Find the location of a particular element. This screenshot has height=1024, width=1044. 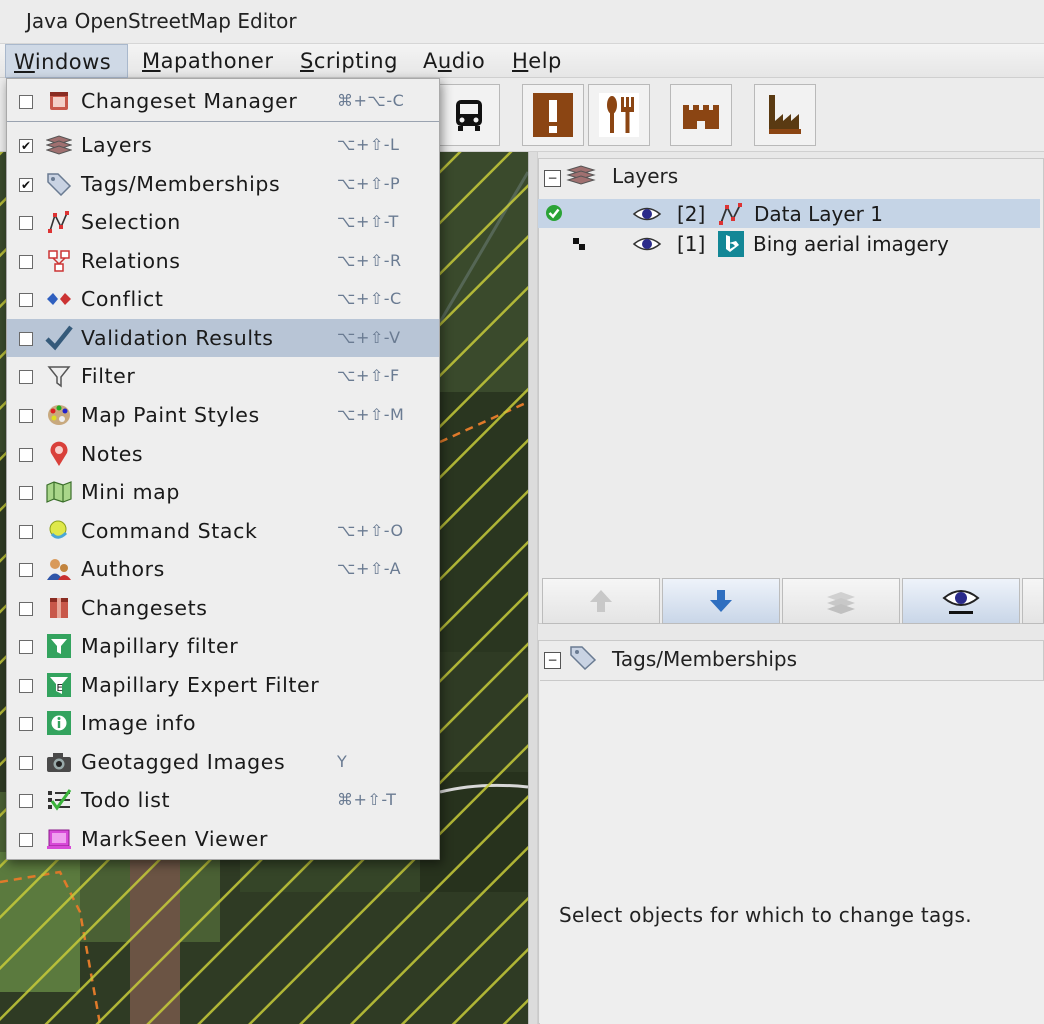

menu-item-image-info: Image info is located at coordinates (223, 723).